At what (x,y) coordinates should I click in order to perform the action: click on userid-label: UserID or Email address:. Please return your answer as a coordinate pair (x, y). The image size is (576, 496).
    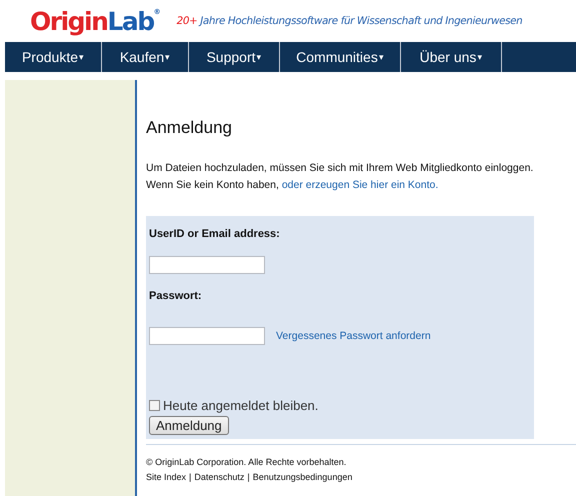
    Looking at the image, I should click on (215, 234).